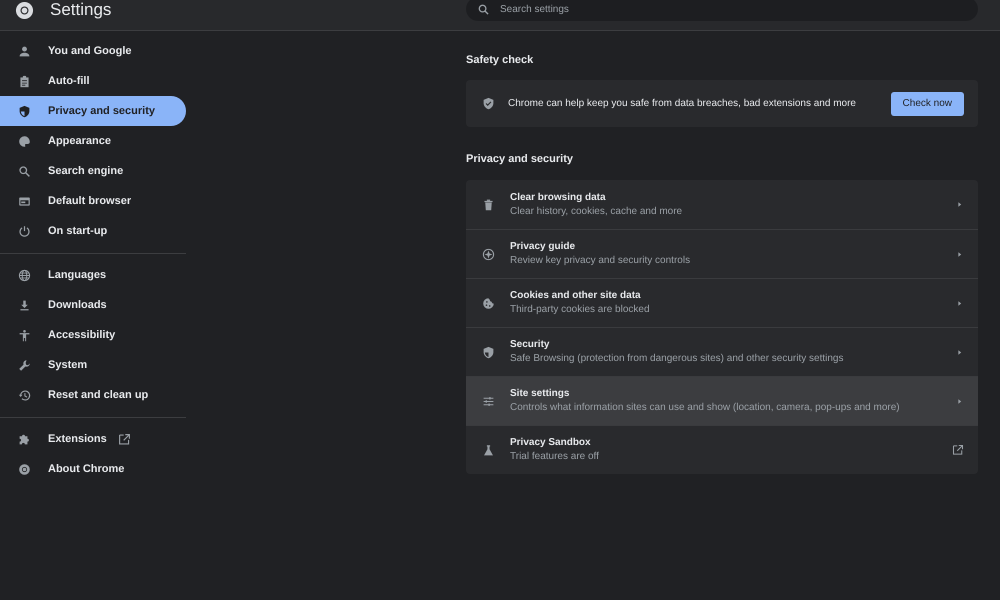 This screenshot has width=1000, height=600. I want to click on check-now-button: Check now, so click(927, 104).